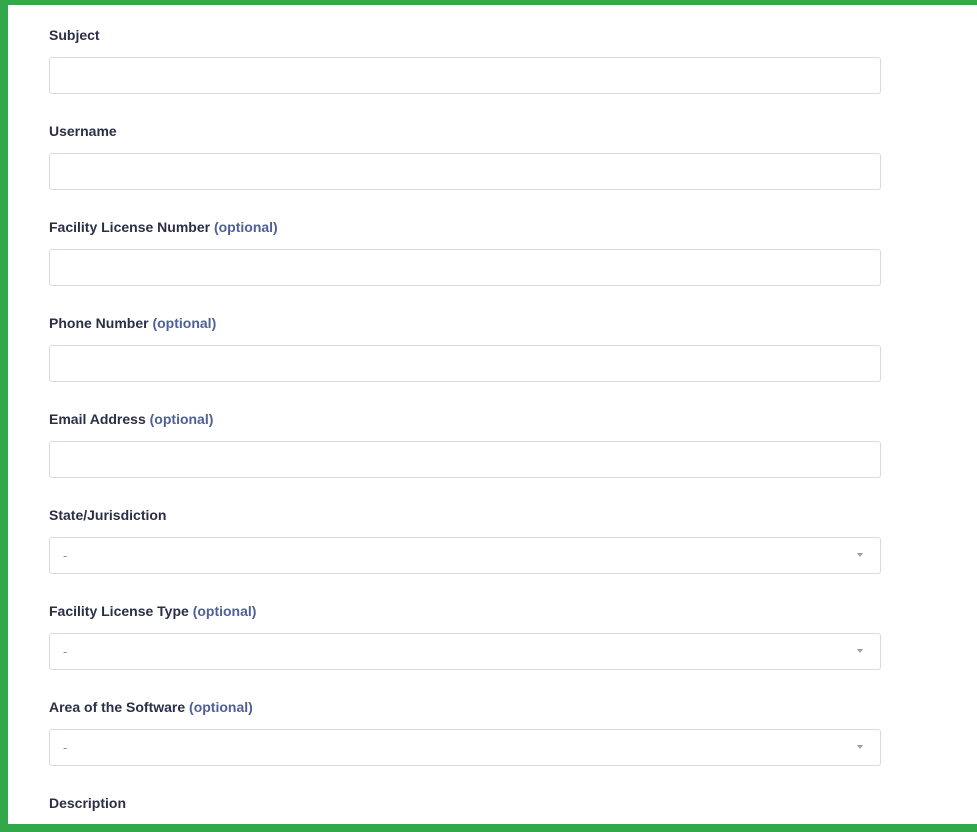 The image size is (977, 832). What do you see at coordinates (465, 515) in the screenshot?
I see `state-jurisdiction-label: State/Jurisdiction` at bounding box center [465, 515].